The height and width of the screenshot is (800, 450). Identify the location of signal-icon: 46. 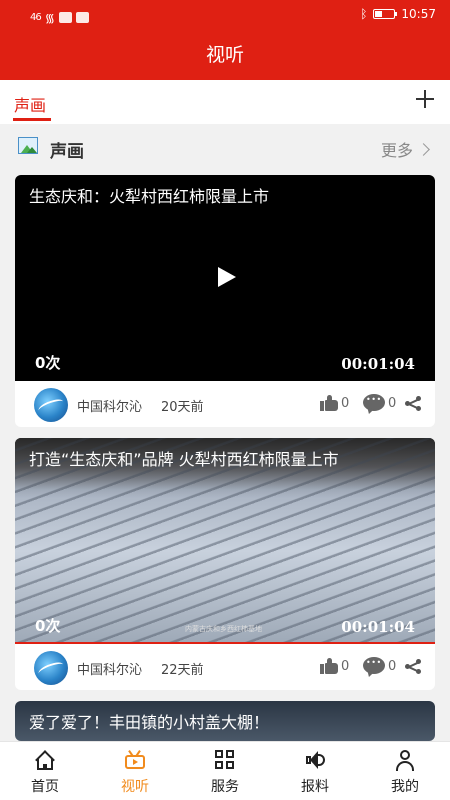
(36, 17).